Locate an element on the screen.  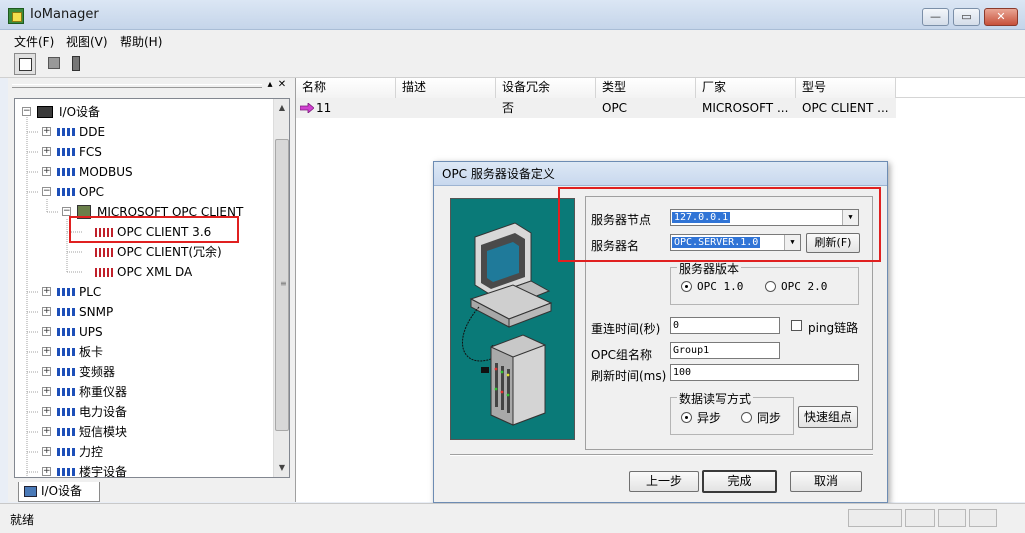
server-version-group: 服务器版本 OPC 1.0 OPC 2.0 is located at coordinates (764, 282).